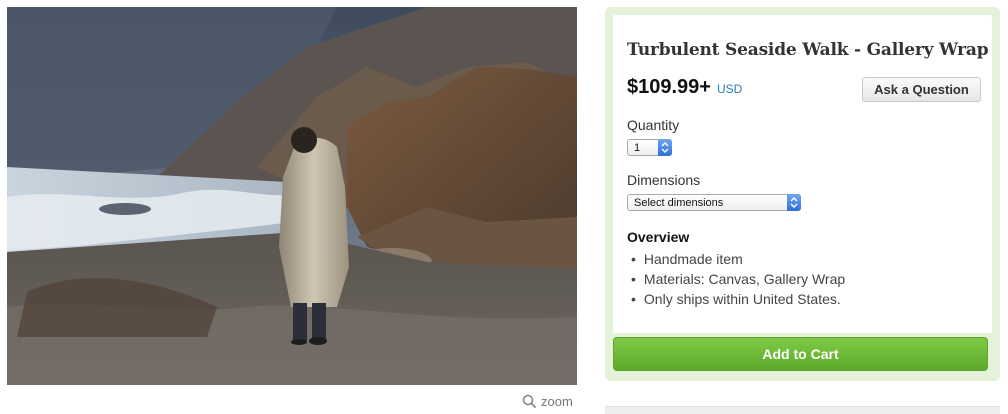 Image resolution: width=1008 pixels, height=414 pixels. What do you see at coordinates (649, 147) in the screenshot?
I see `quantity-select: 1` at bounding box center [649, 147].